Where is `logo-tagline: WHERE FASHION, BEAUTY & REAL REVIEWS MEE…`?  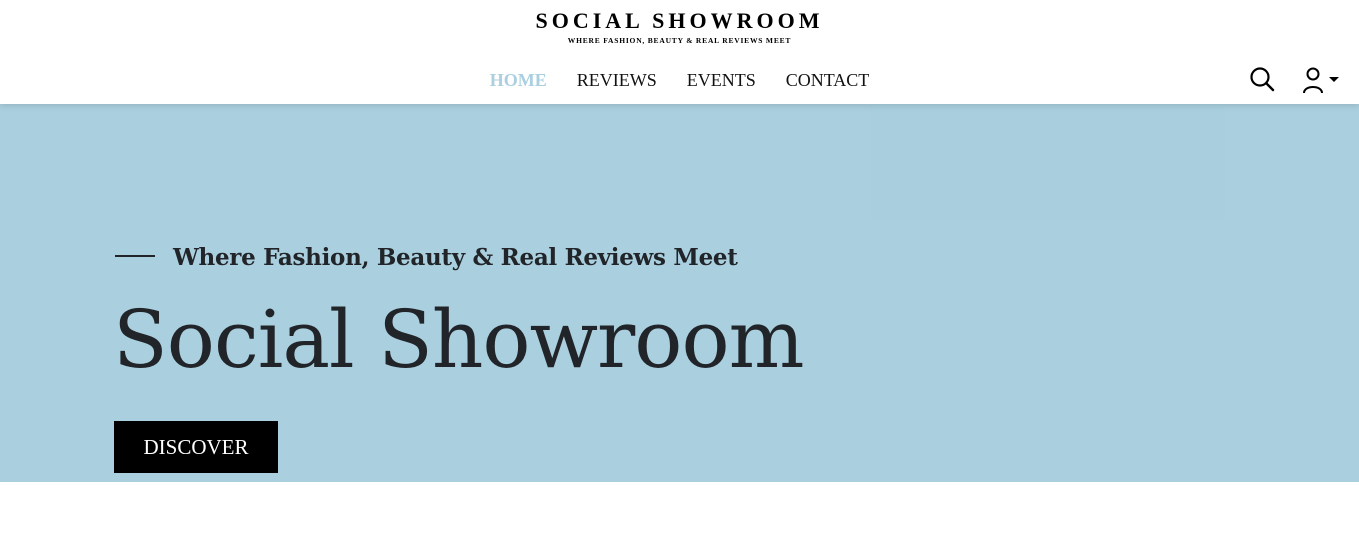
logo-tagline: WHERE FASHION, BEAUTY & REAL REVIEWS MEE… is located at coordinates (679, 40).